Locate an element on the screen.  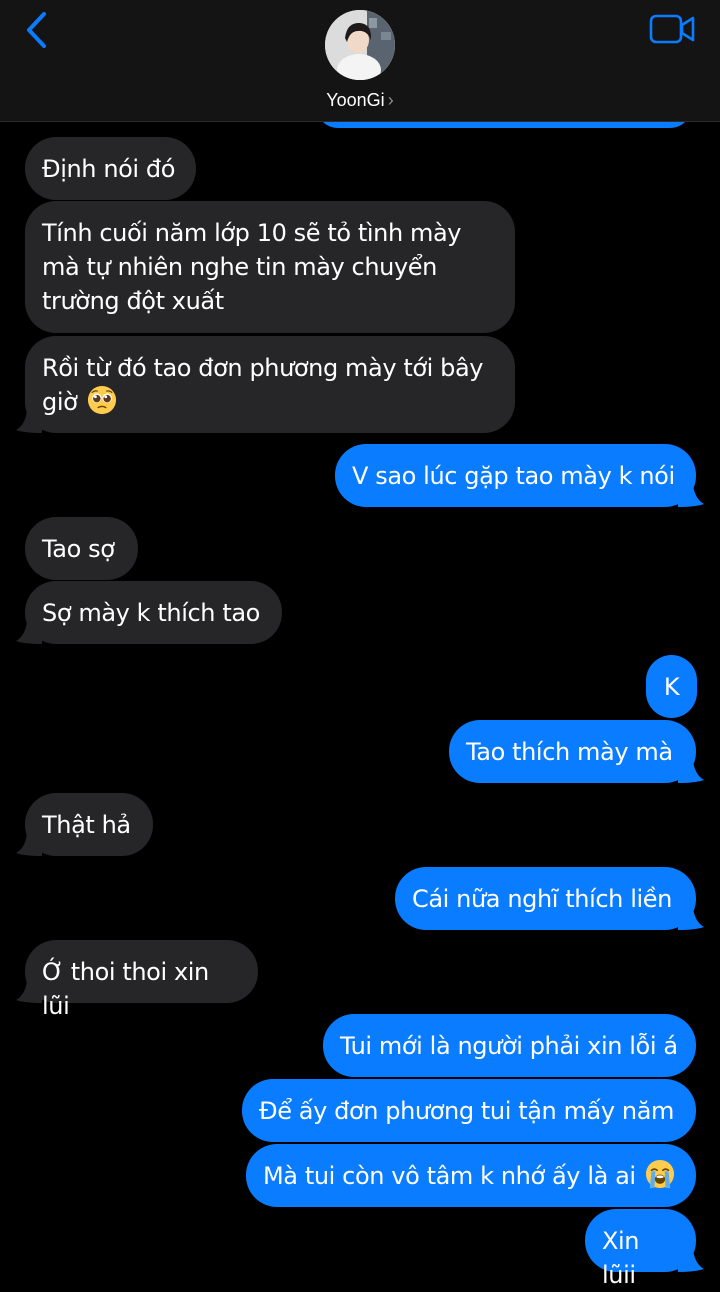
loudly-crying-face-emoji is located at coordinates (659, 1174).